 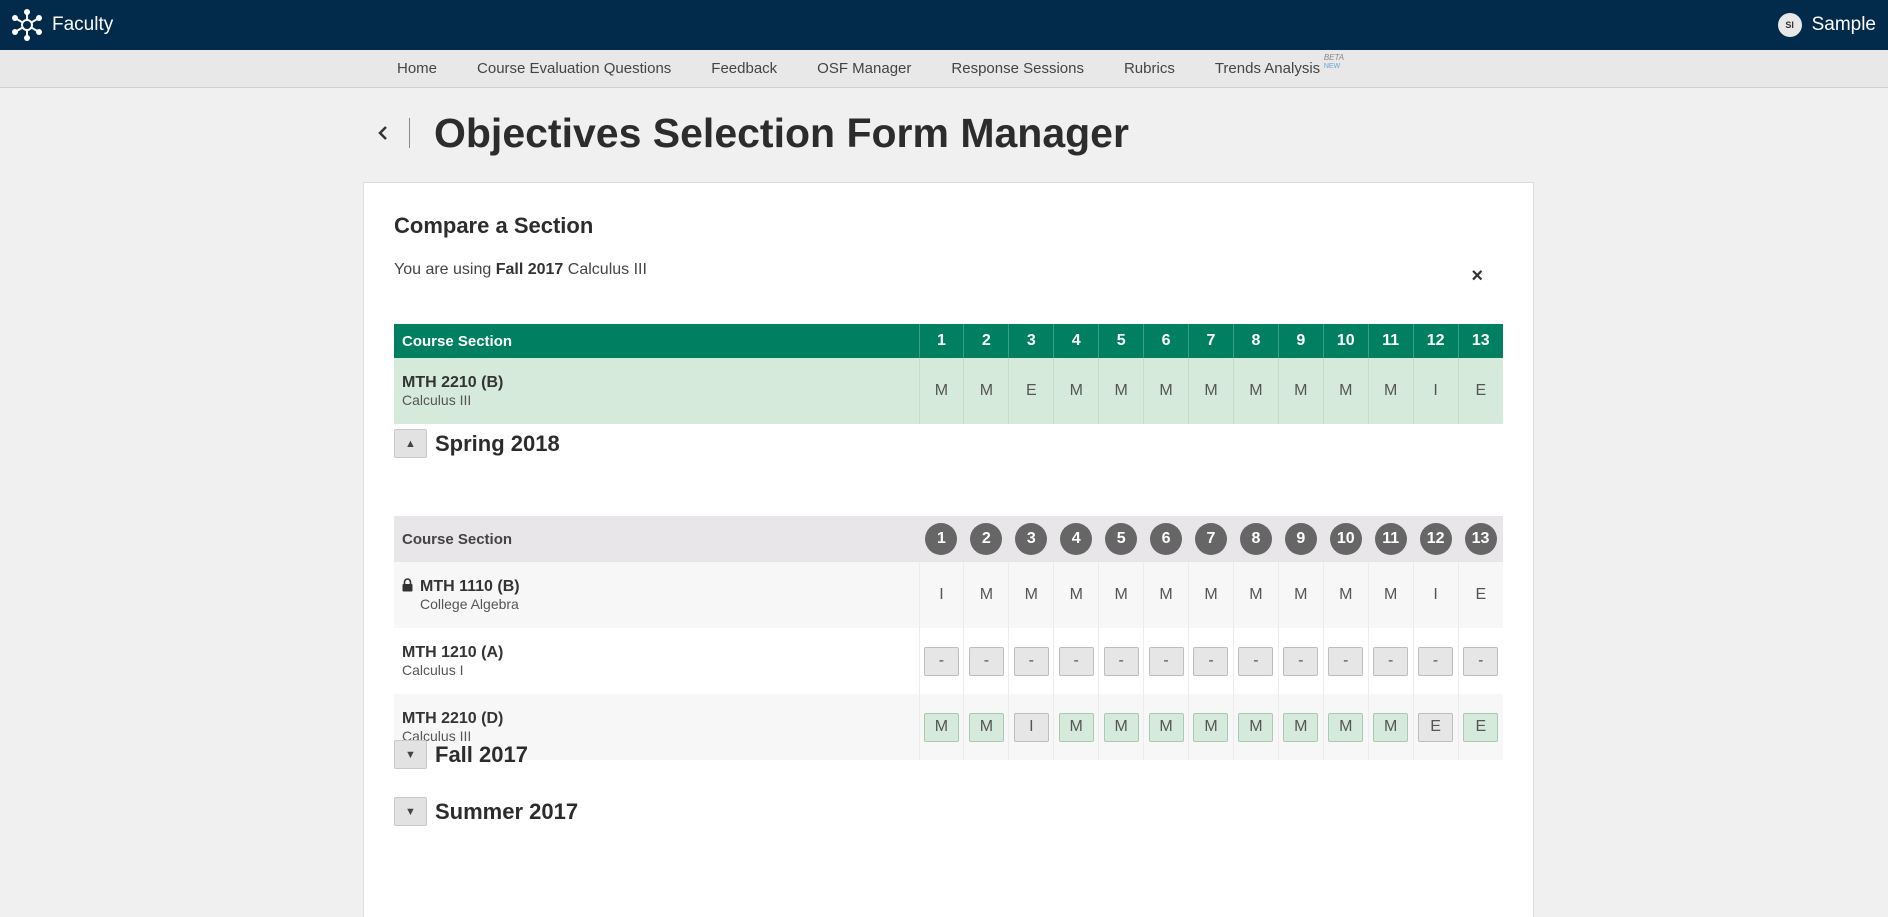 I want to click on expand-summer-2017-button: ▼, so click(x=410, y=811).